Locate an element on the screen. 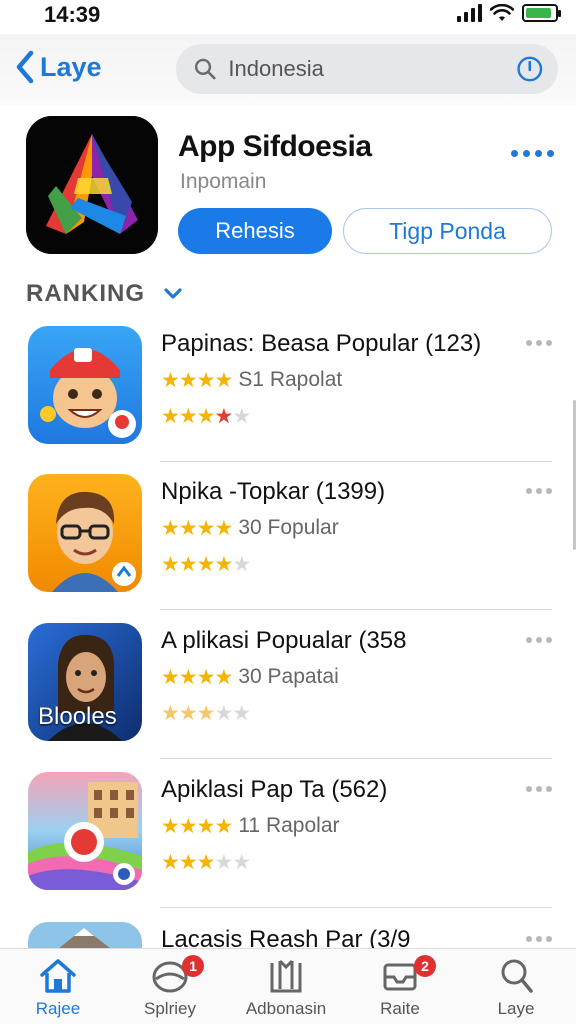  tab-label: Raite is located at coordinates (400, 1008).